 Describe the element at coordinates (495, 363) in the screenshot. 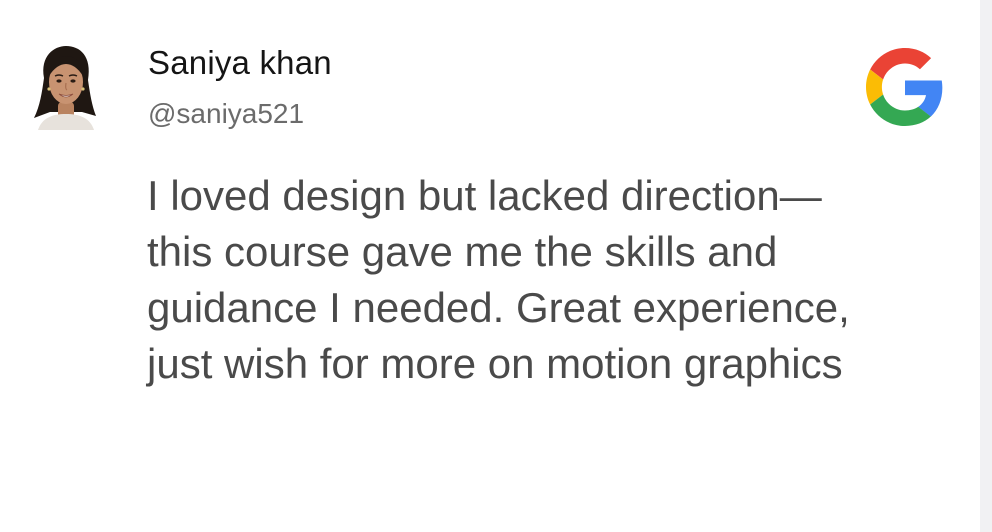

I see `review-line: just wish for more on motion graphics` at that location.